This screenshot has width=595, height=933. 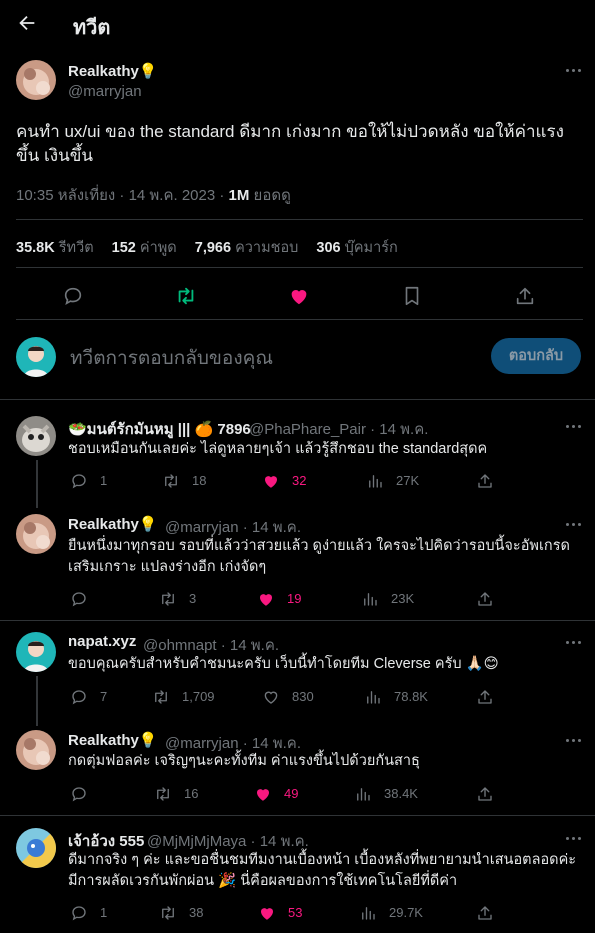 I want to click on views-label: ยอดดู, so click(x=270, y=195).